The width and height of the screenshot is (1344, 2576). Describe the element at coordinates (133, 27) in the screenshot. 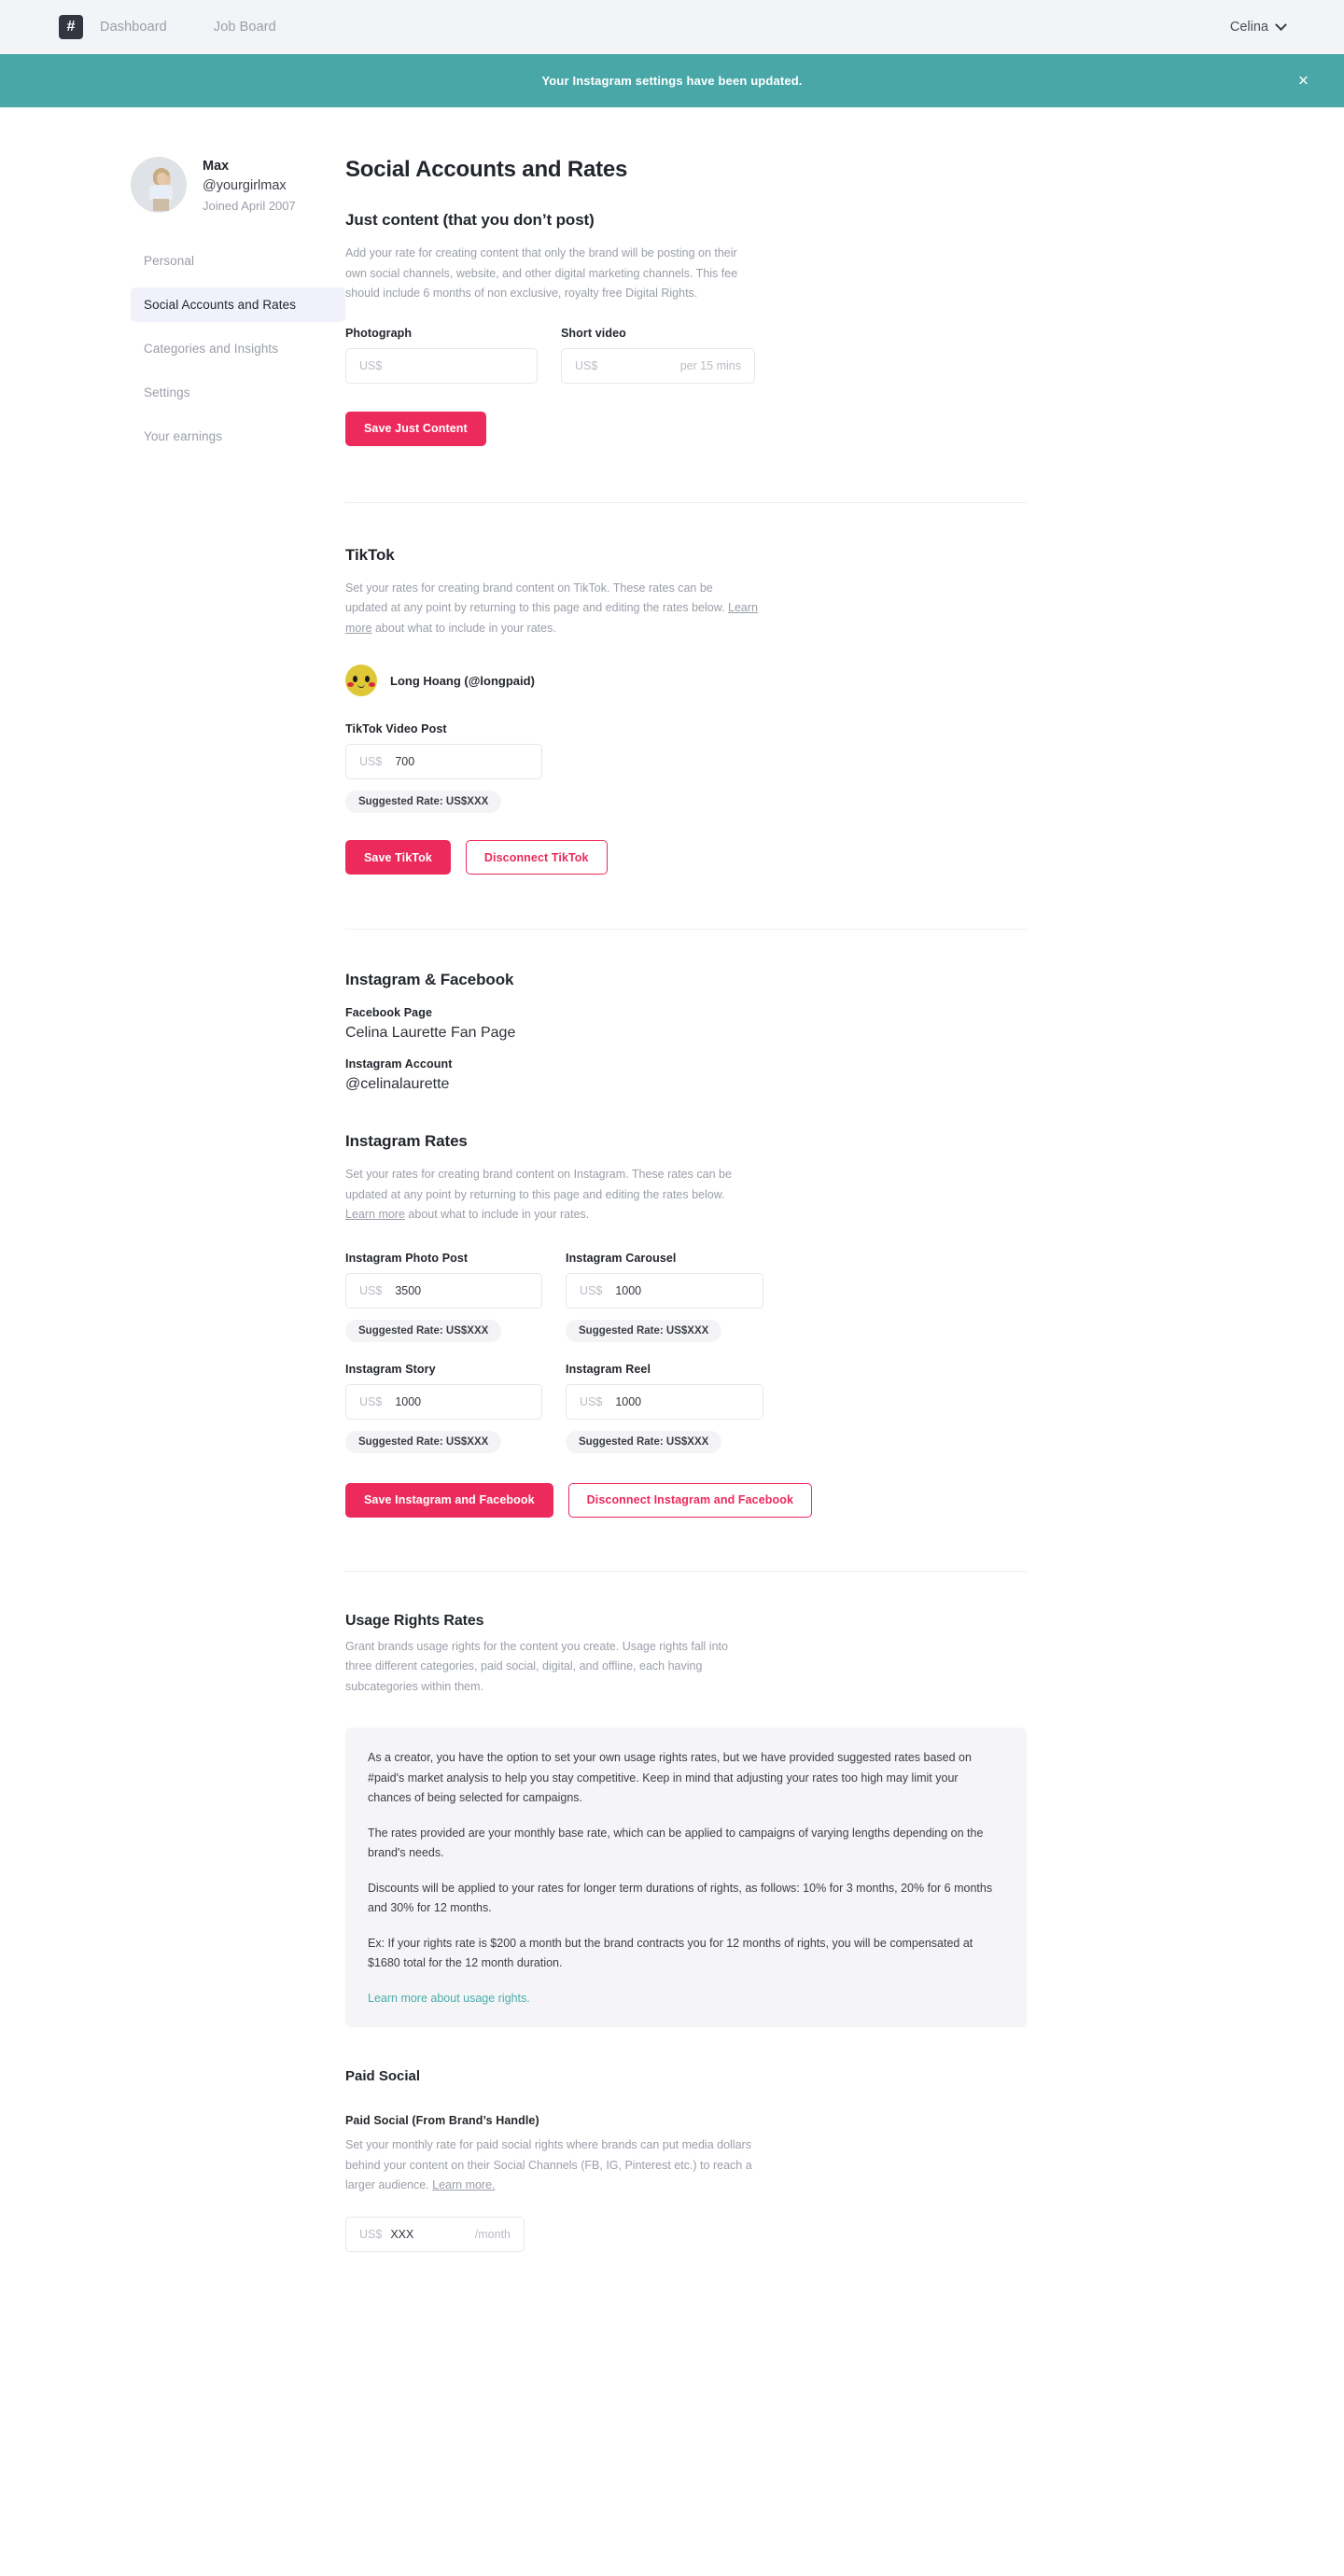

I see `nav-link-dashboard: Dashboard` at that location.